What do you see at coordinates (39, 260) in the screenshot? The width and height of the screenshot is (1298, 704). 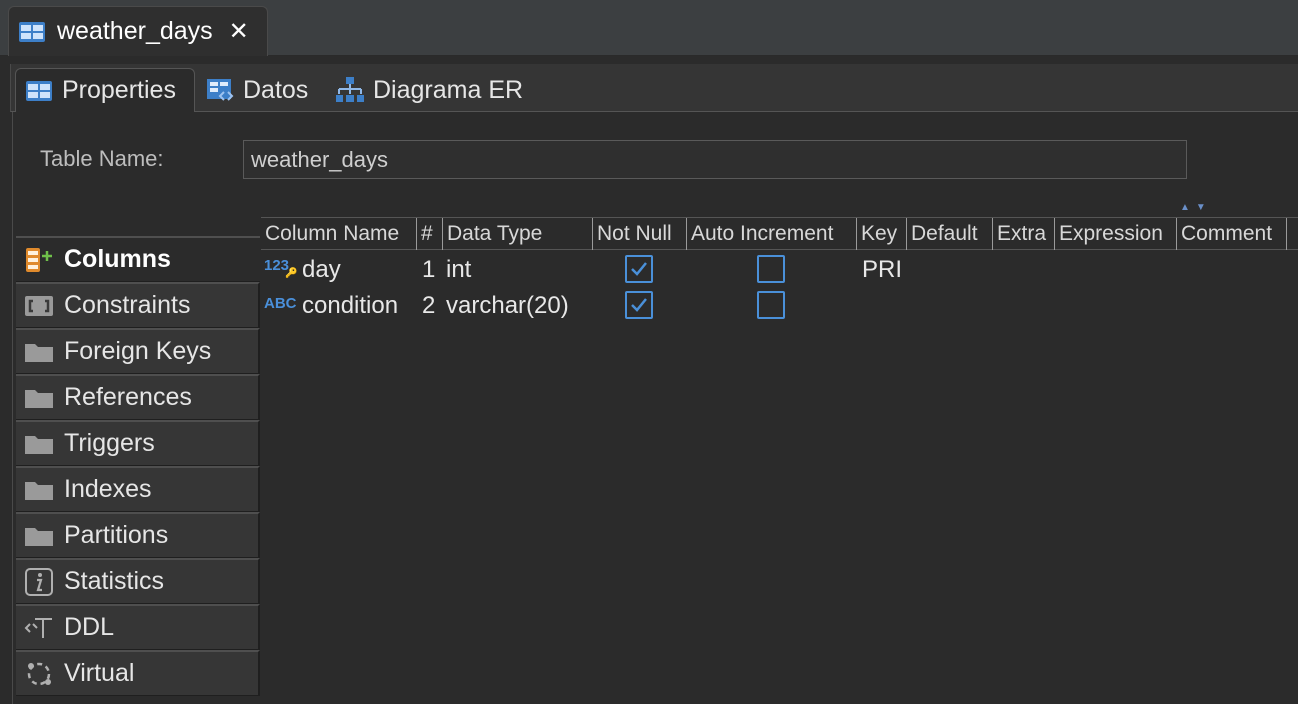 I see `columns-add-icon` at bounding box center [39, 260].